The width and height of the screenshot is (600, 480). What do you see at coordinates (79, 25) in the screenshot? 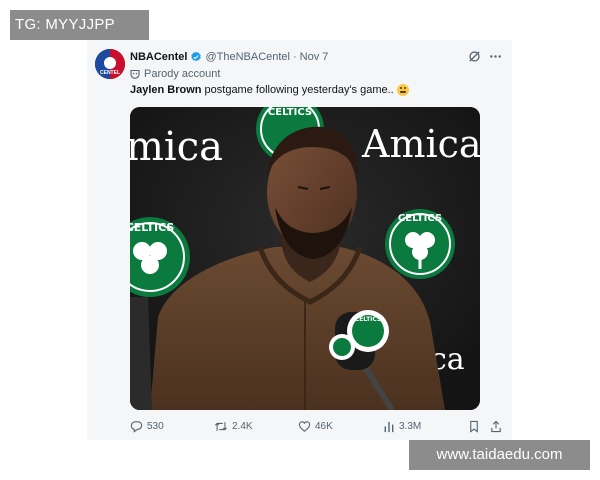
I see `watermark-top-left: TG: MYYJJPP` at bounding box center [79, 25].